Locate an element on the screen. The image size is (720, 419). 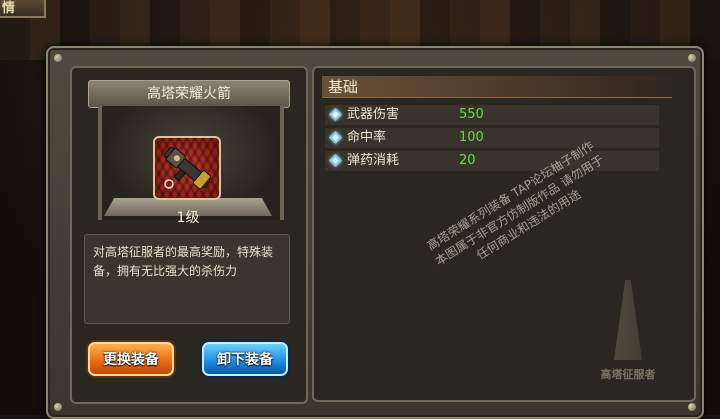
stat-label: 命中率 is located at coordinates (367, 137).